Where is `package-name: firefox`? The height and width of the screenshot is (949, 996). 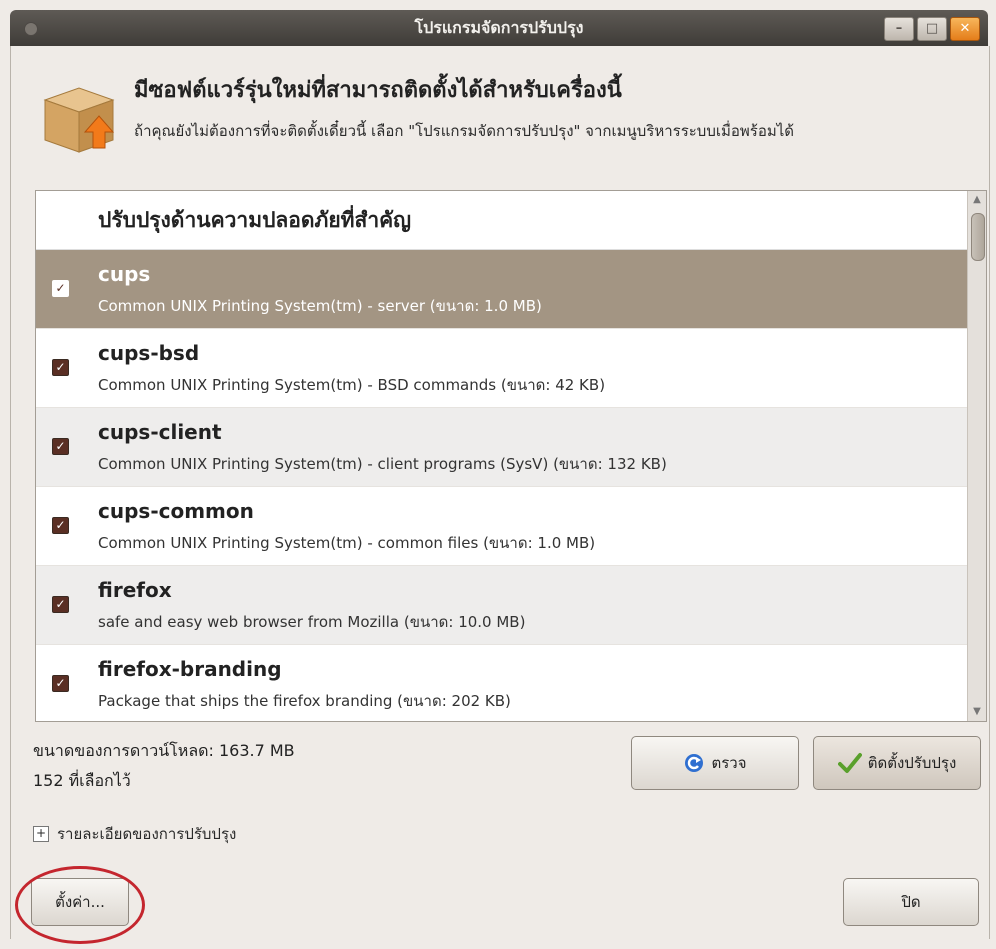 package-name: firefox is located at coordinates (135, 590).